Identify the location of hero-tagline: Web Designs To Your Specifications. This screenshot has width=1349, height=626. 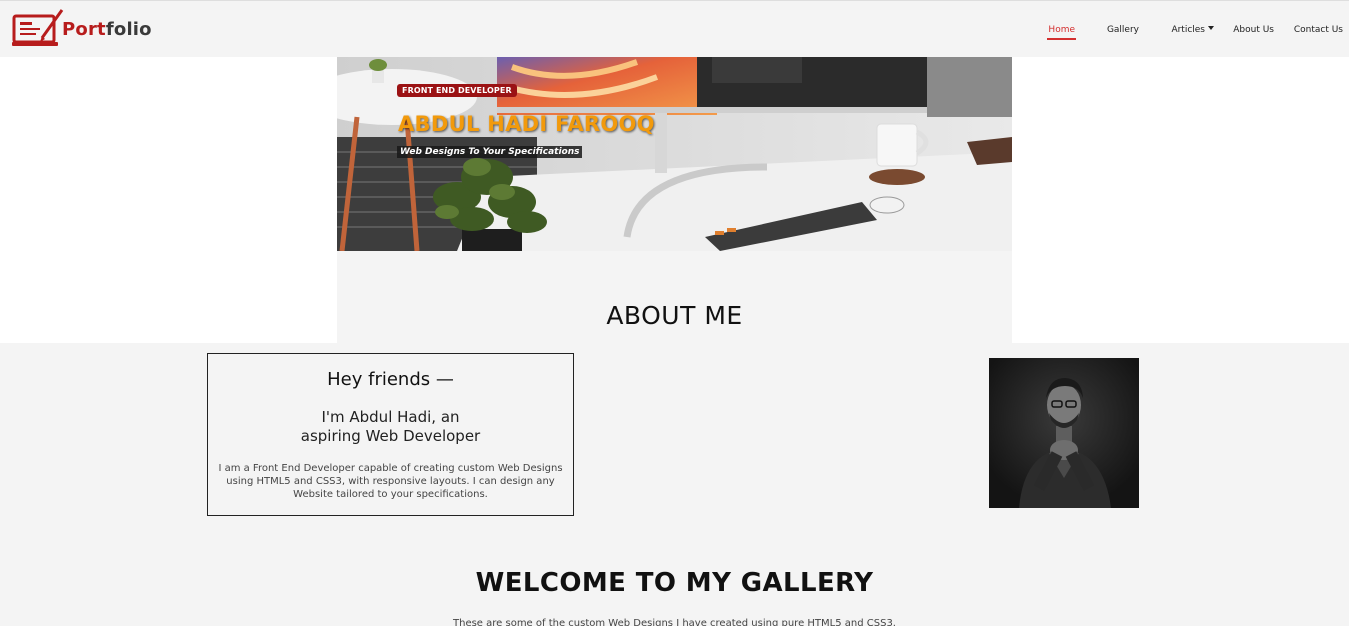
(490, 152).